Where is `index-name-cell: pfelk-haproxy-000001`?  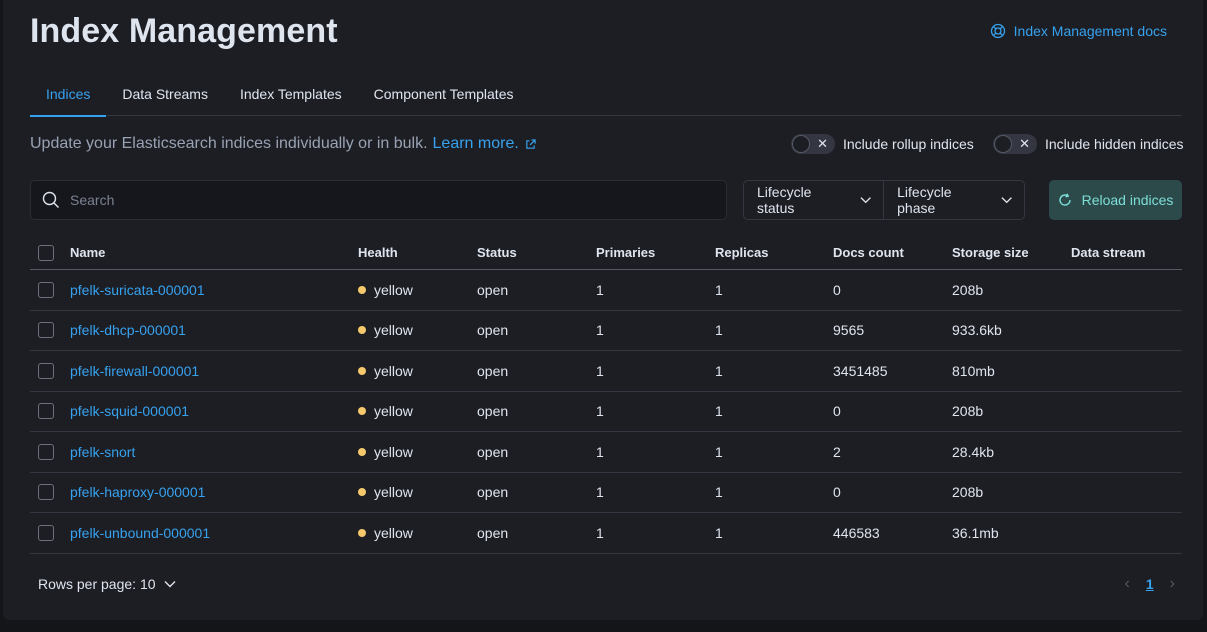 index-name-cell: pfelk-haproxy-000001 is located at coordinates (214, 492).